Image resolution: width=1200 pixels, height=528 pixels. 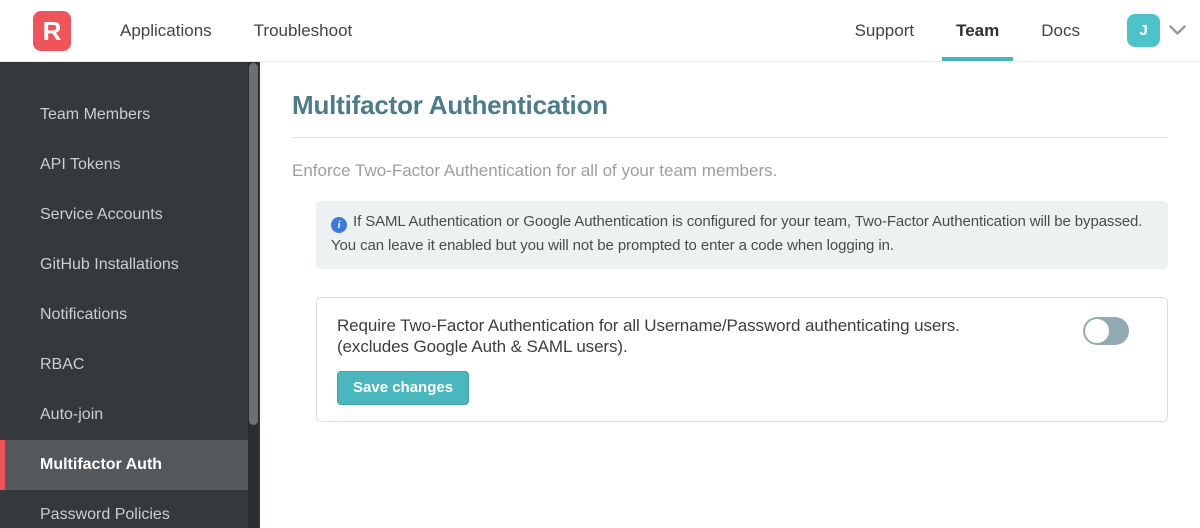 What do you see at coordinates (130, 265) in the screenshot?
I see `sidebar-item-github-installations: GitHub Installations` at bounding box center [130, 265].